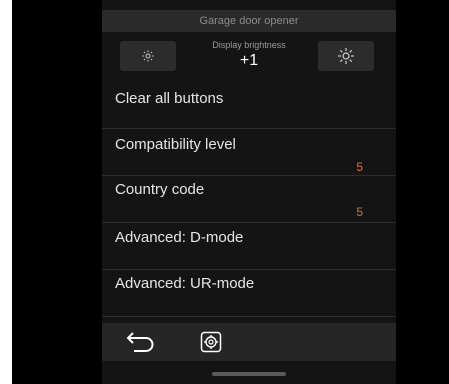 This screenshot has width=449, height=384. I want to click on menu-item-label: Advanced: UR-mode, so click(185, 283).